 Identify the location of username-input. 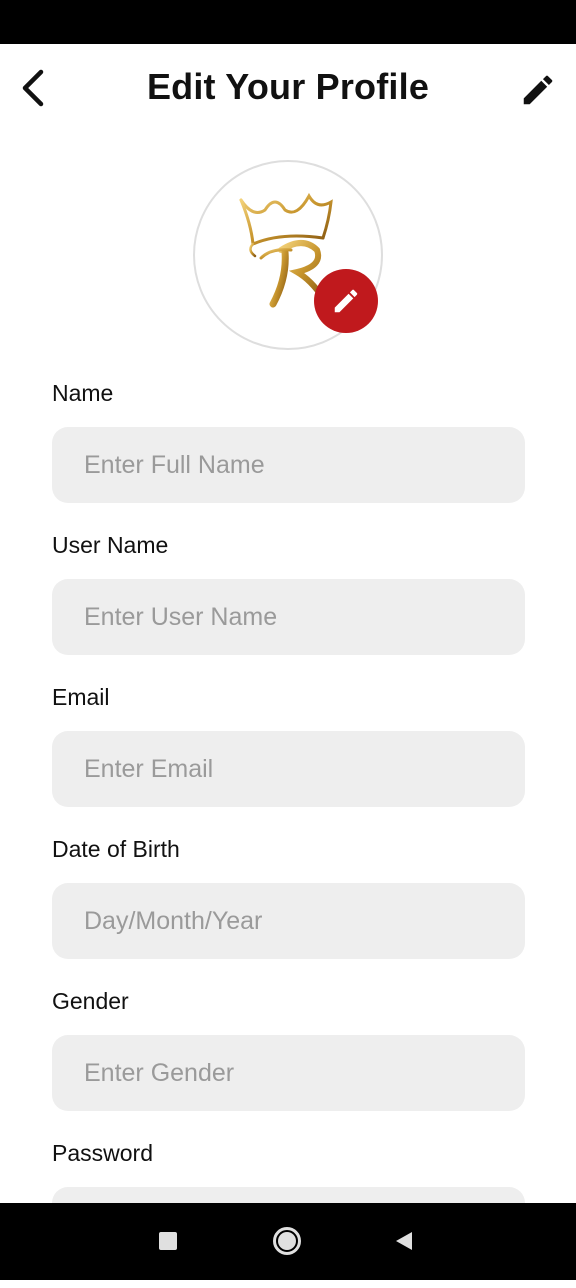
(288, 617).